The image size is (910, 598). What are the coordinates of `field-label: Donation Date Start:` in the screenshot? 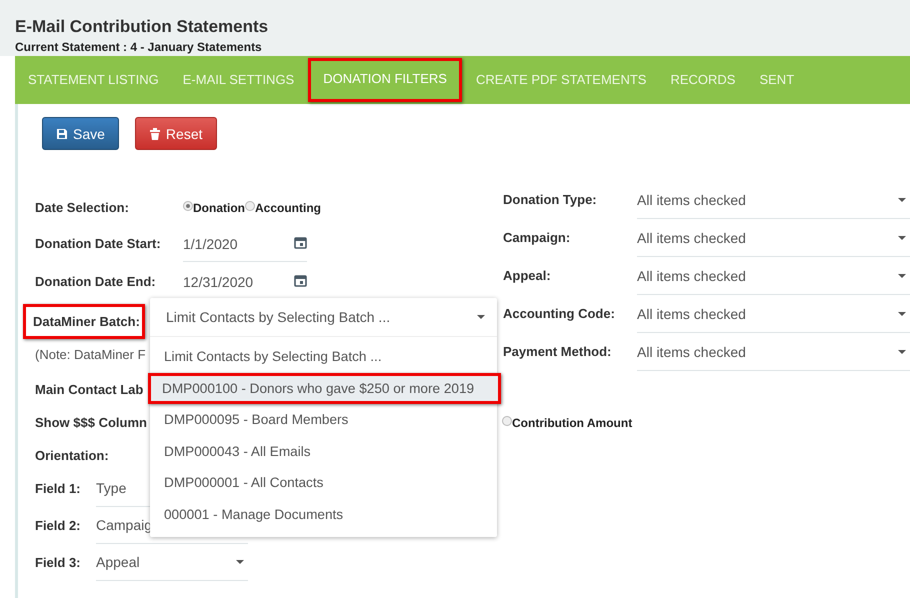 It's located at (98, 243).